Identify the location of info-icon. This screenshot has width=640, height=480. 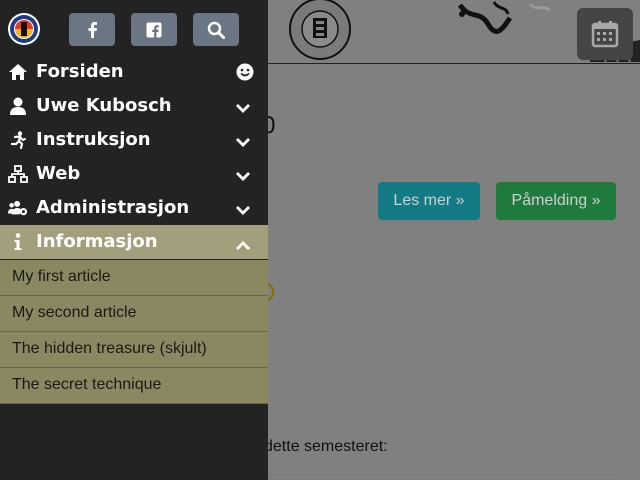
(18, 242).